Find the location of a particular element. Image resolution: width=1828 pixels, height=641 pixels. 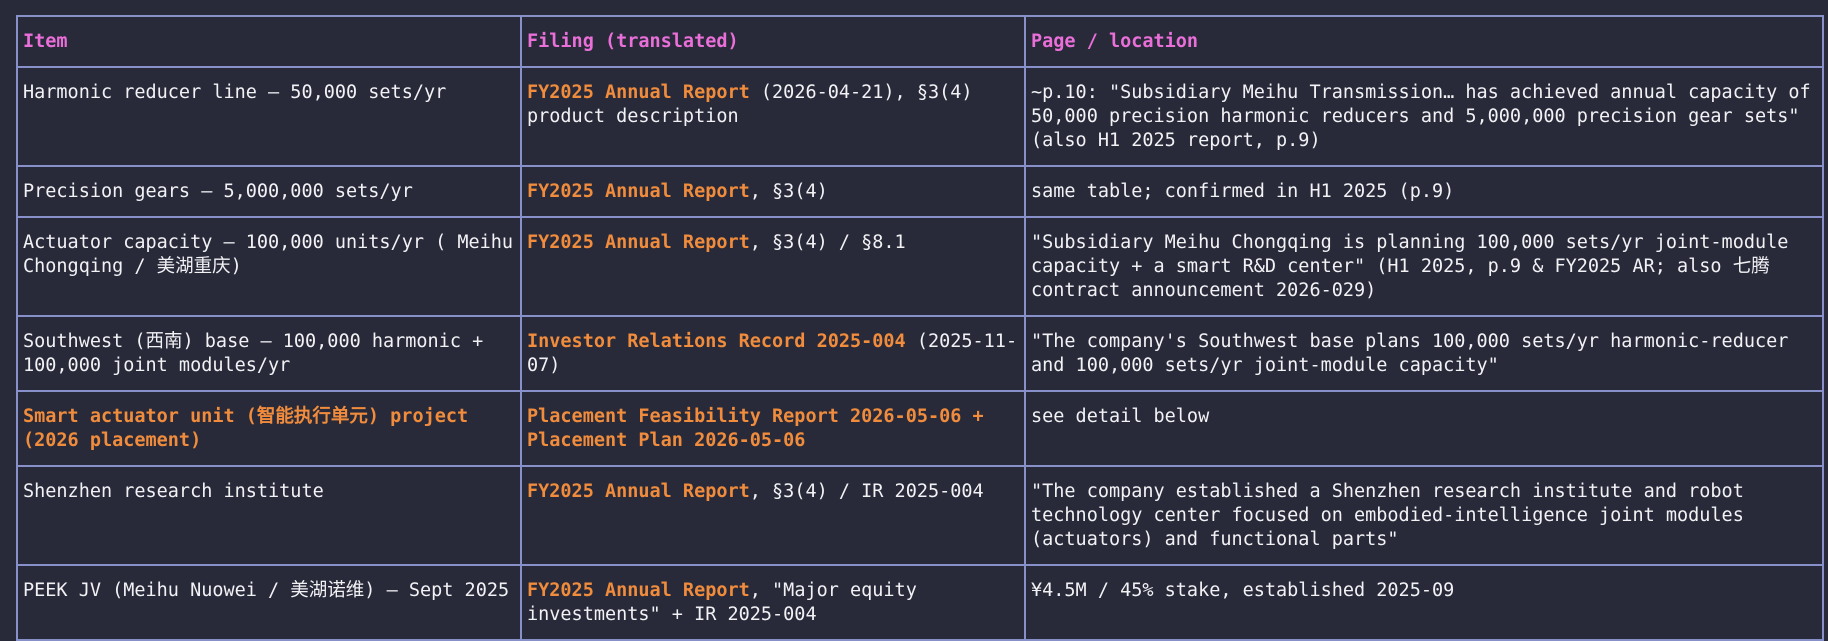

cell-location: see detail below is located at coordinates (1424, 428).